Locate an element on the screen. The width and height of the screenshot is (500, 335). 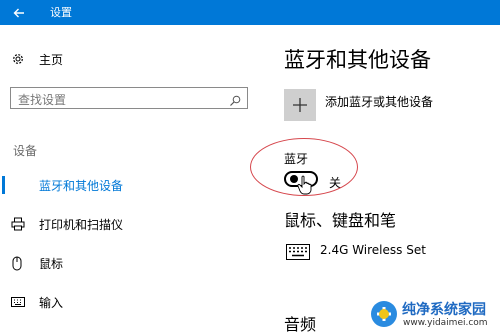
sidebar-item-label: 鼠标 is located at coordinates (51, 263).